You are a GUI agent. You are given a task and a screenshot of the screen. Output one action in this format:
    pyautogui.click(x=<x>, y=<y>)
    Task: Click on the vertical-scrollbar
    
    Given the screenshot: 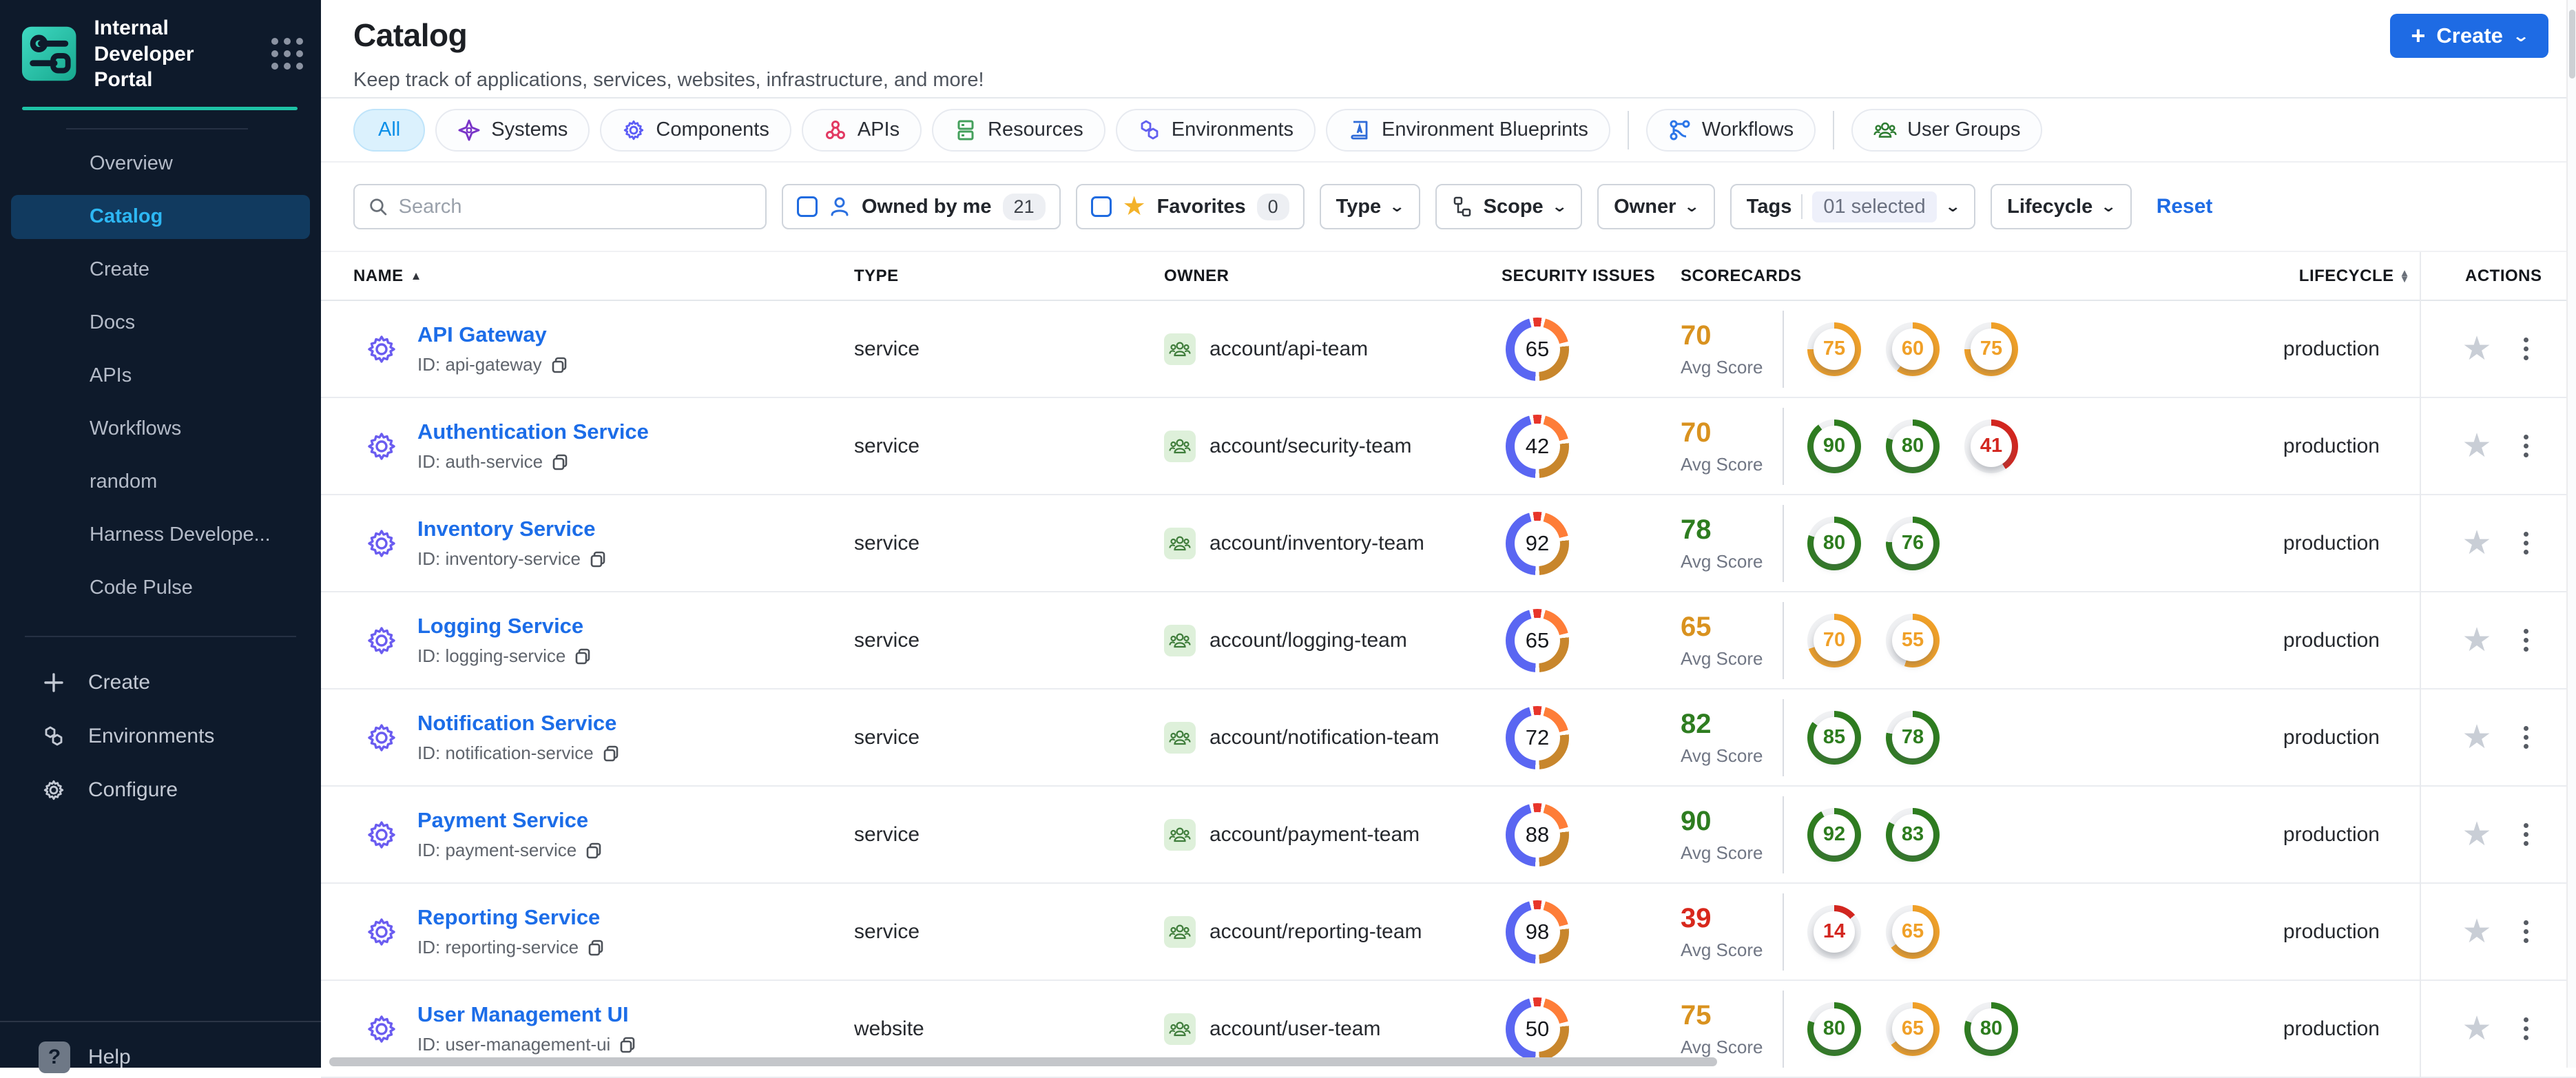 What is the action you would take?
    pyautogui.click(x=2571, y=534)
    